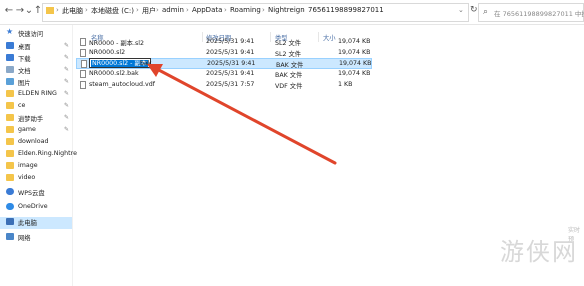  What do you see at coordinates (242, 114) in the screenshot?
I see `annotation-arrow-icon` at bounding box center [242, 114].